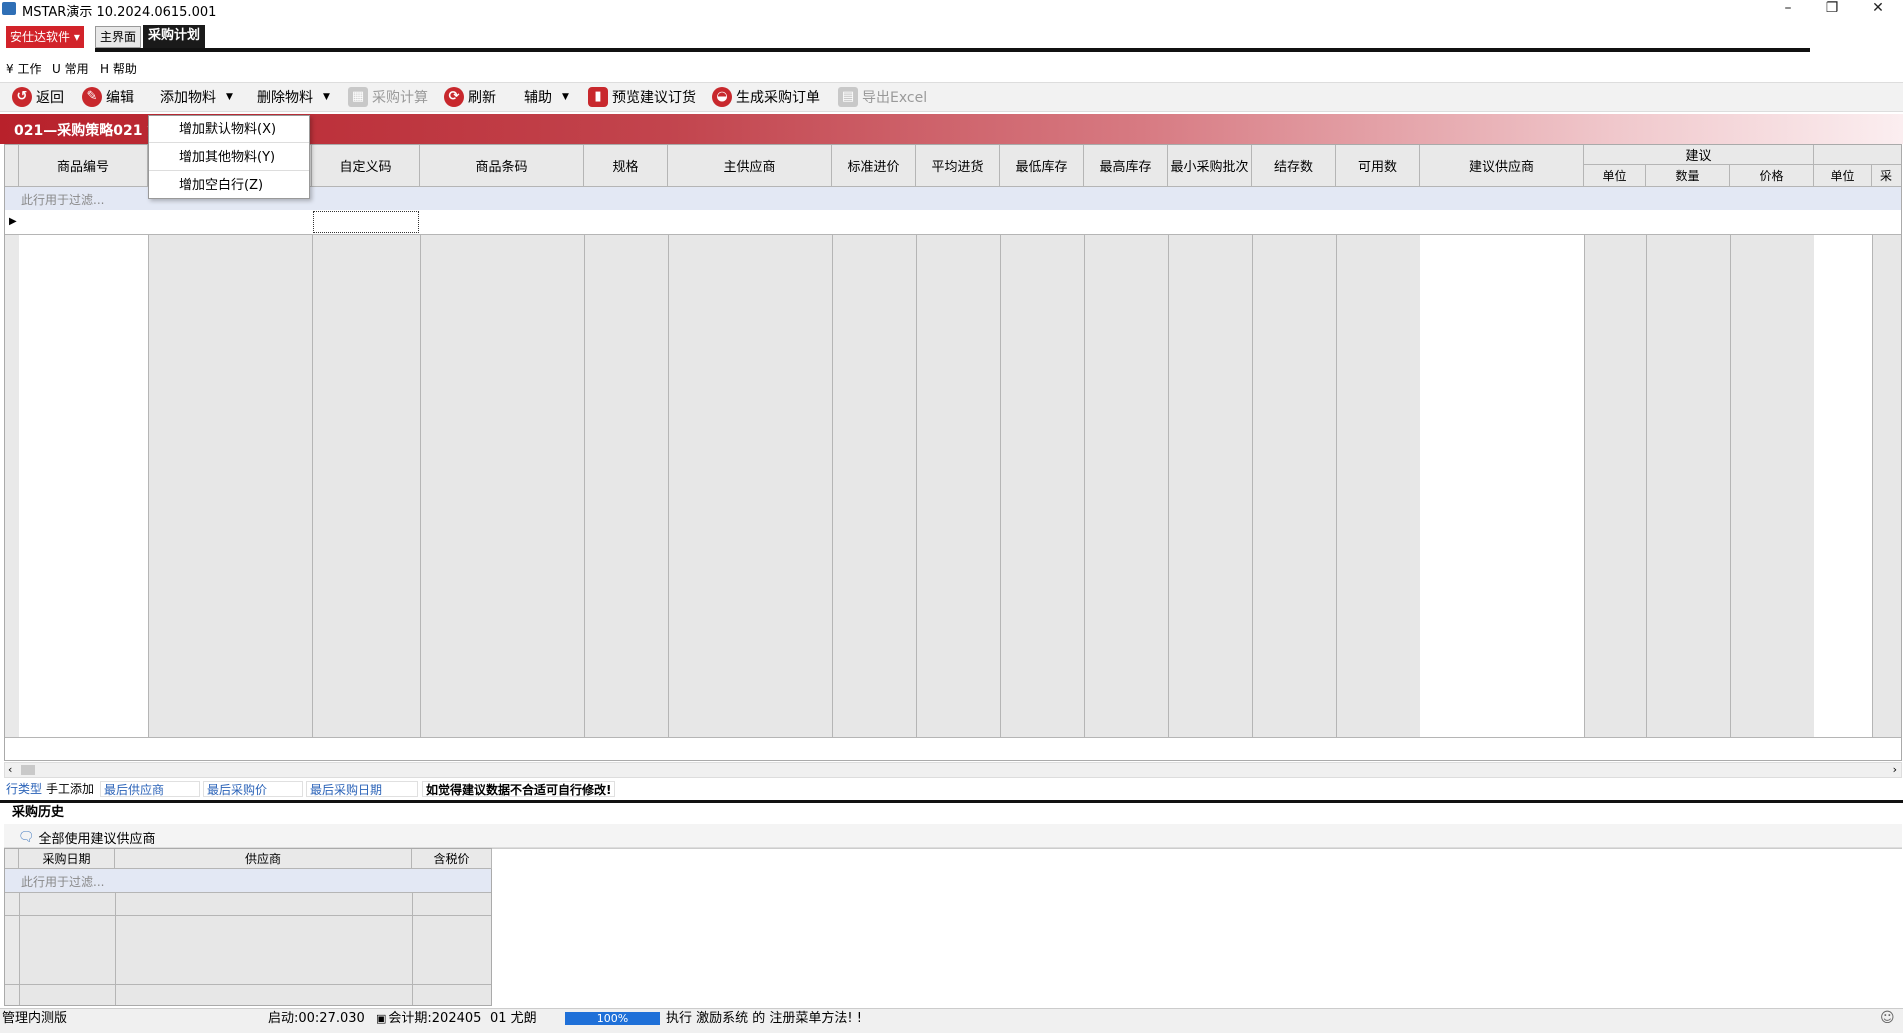  I want to click on header-suggested-supplier: 建议供应商, so click(1502, 166).